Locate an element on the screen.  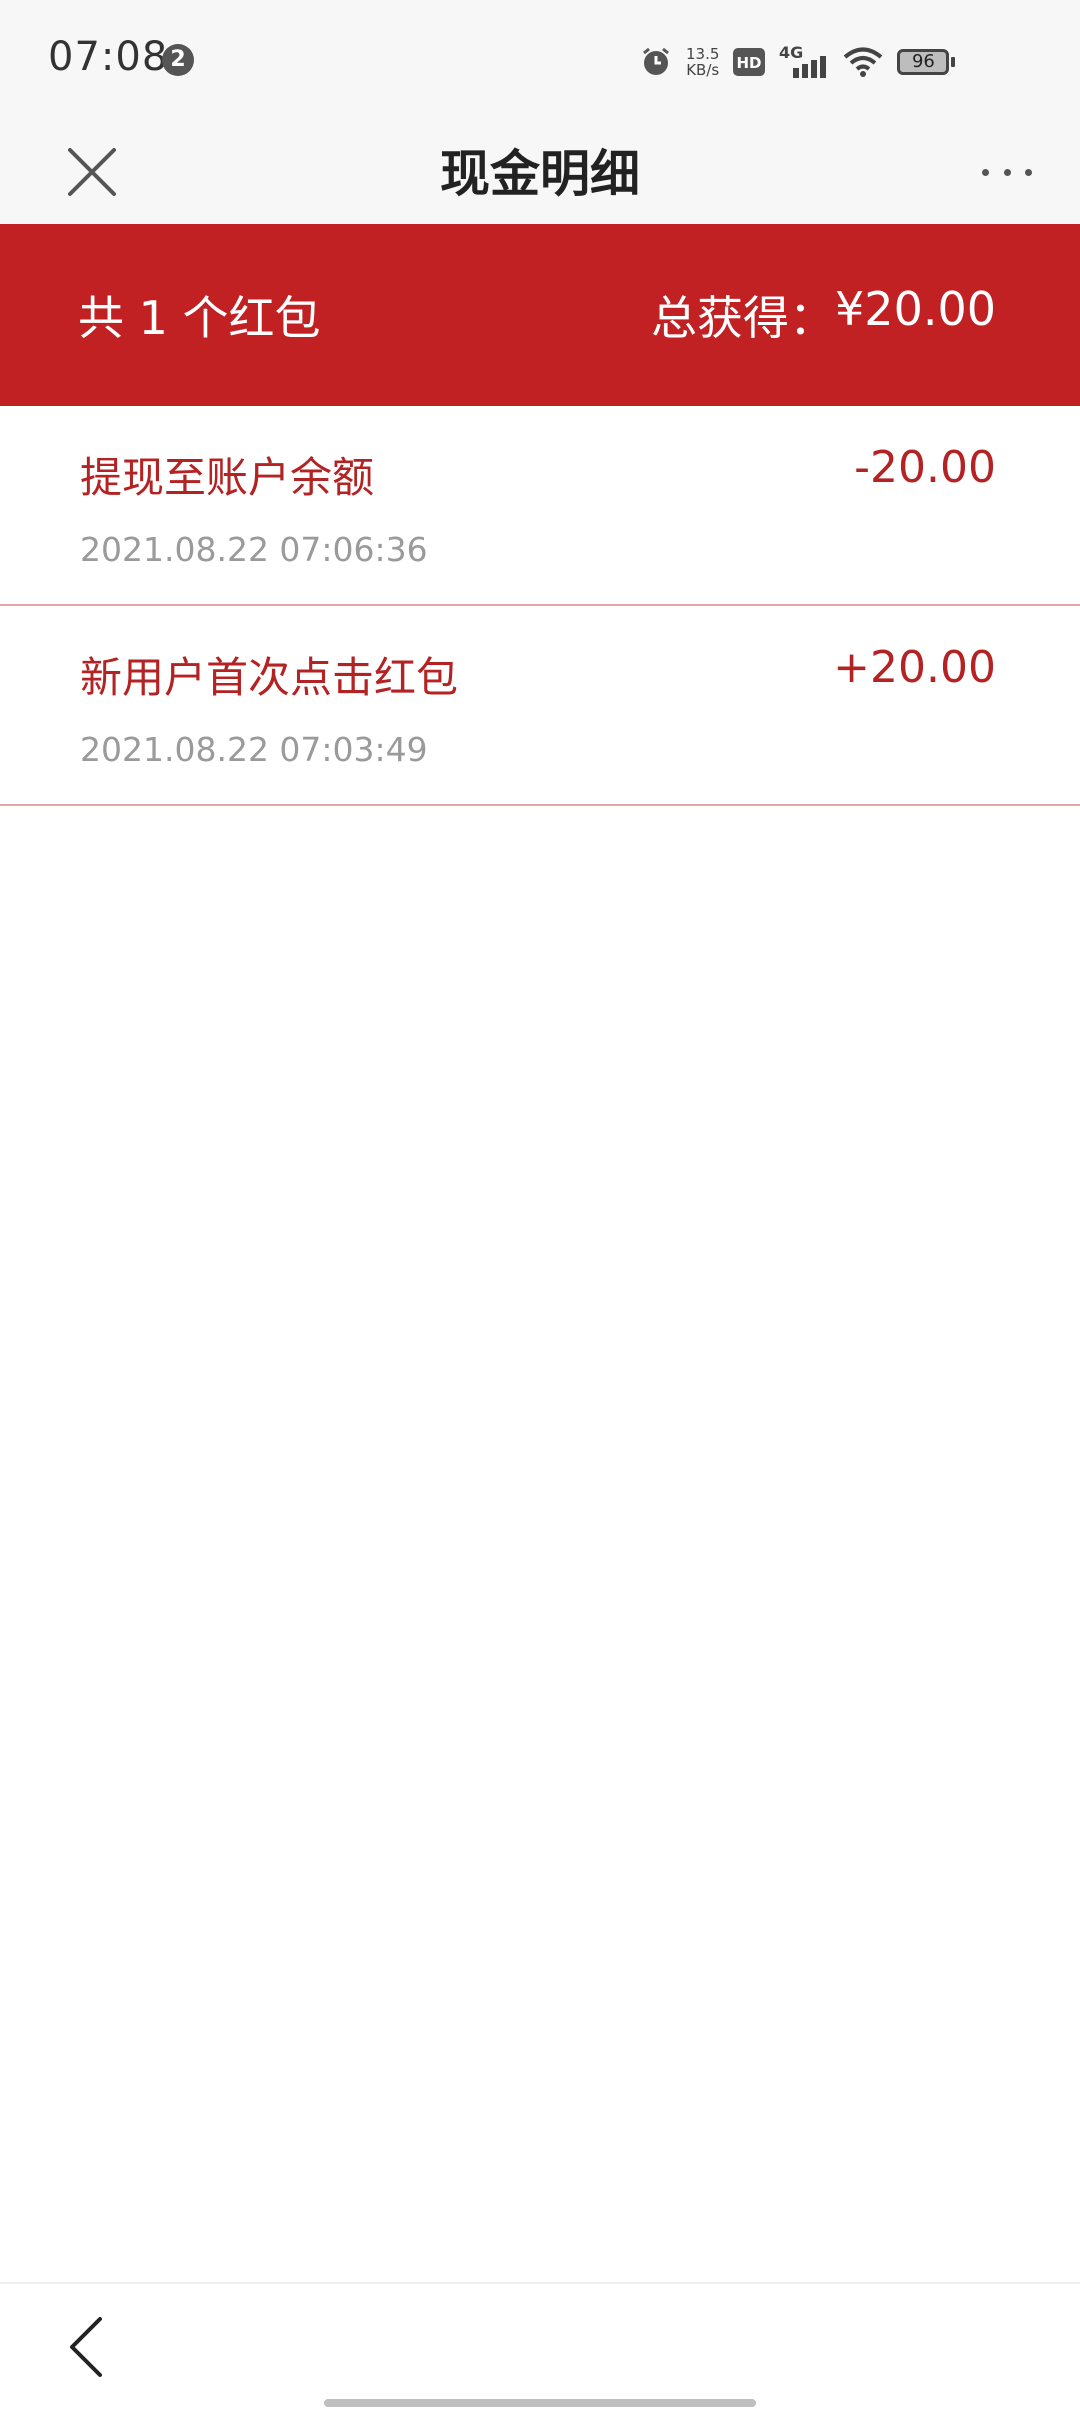
total-earned: 总获得： ¥20.00 is located at coordinates (823, 315).